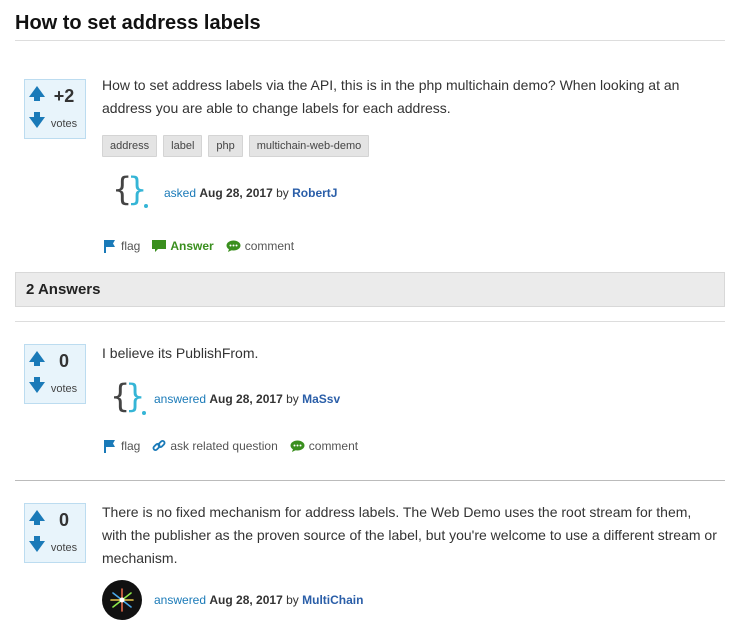 The height and width of the screenshot is (631, 746). Describe the element at coordinates (64, 96) in the screenshot. I see `vote-count: +2` at that location.